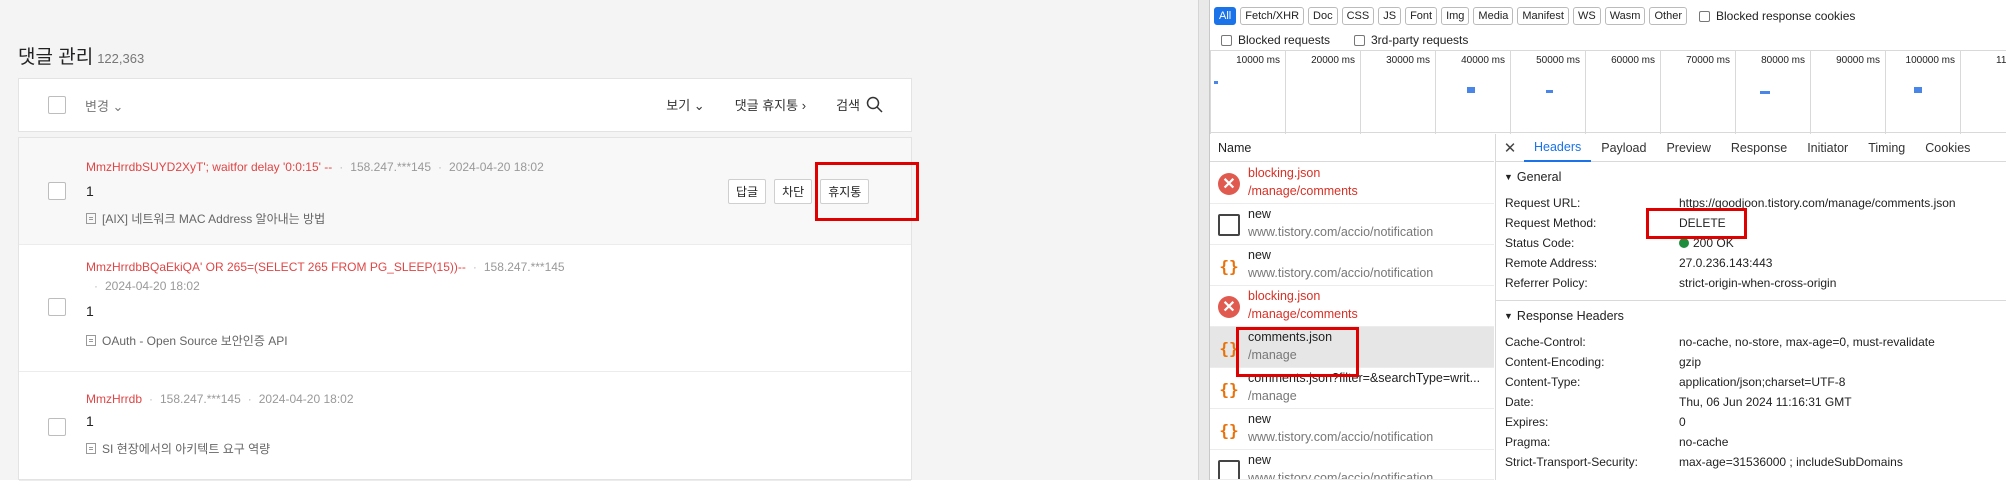 This screenshot has height=481, width=2006. Describe the element at coordinates (147, 286) in the screenshot. I see `comment-date-line: · 2024-04-20 18:02` at that location.